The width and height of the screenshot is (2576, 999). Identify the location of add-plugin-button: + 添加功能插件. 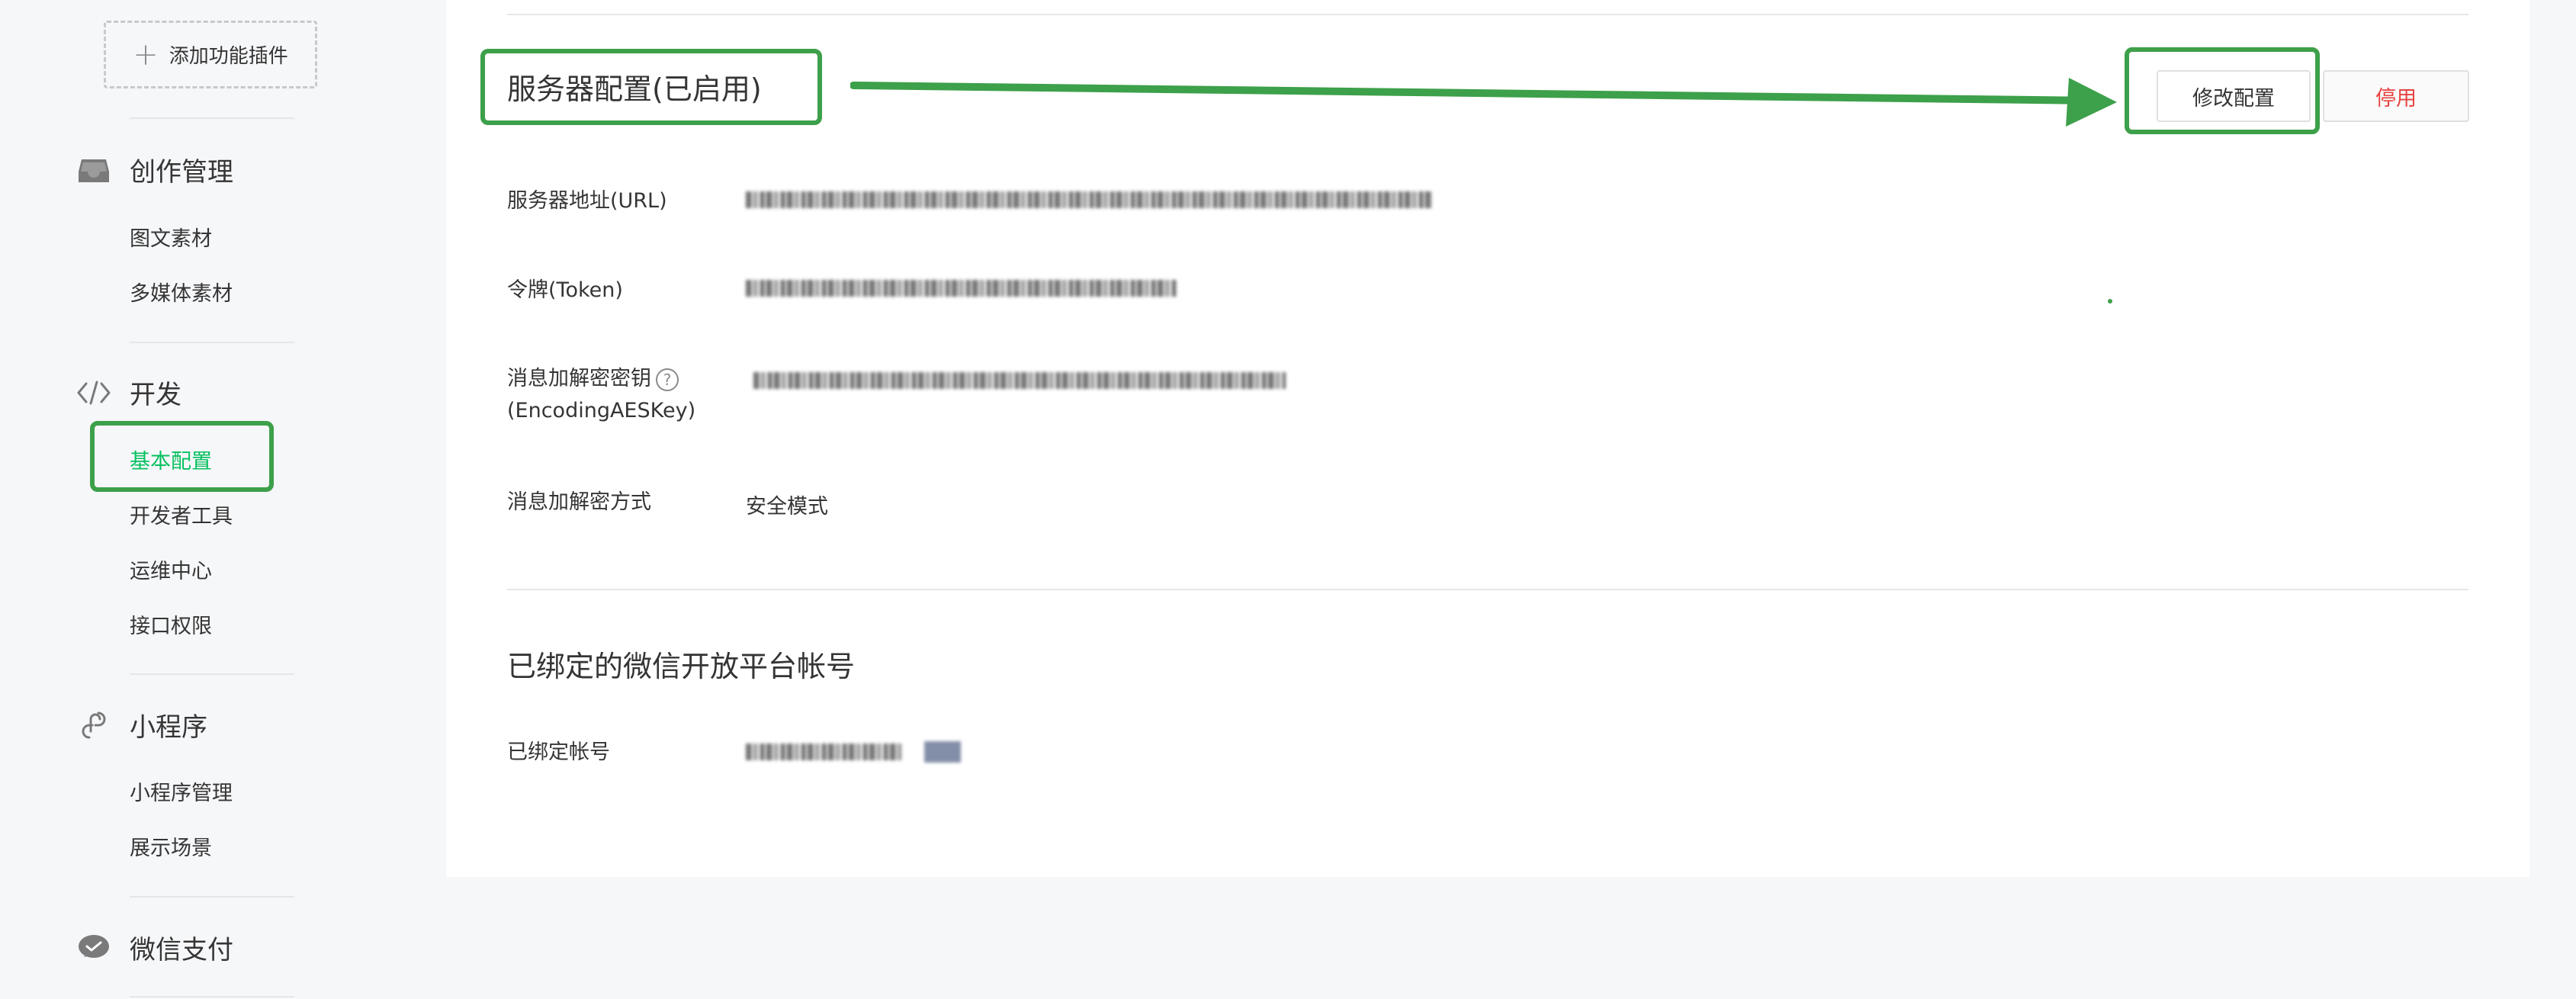
(211, 55).